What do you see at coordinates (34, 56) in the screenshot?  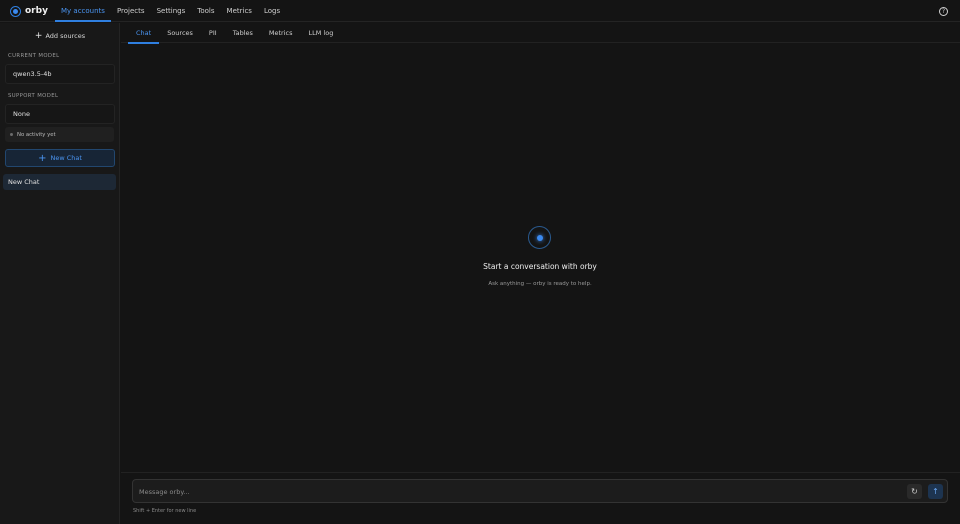 I see `current-model-label: CURRENT MODEL` at bounding box center [34, 56].